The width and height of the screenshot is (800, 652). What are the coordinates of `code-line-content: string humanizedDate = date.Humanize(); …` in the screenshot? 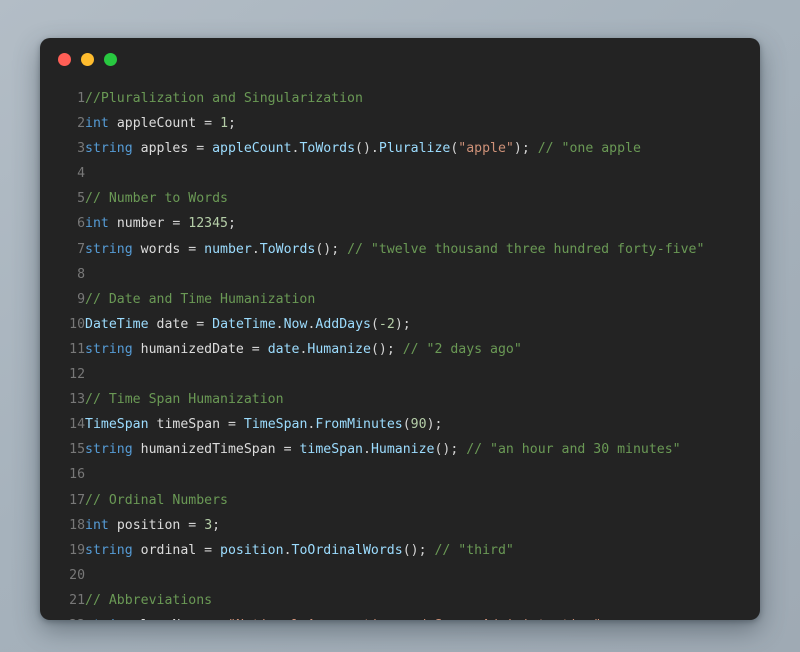 It's located at (422, 349).